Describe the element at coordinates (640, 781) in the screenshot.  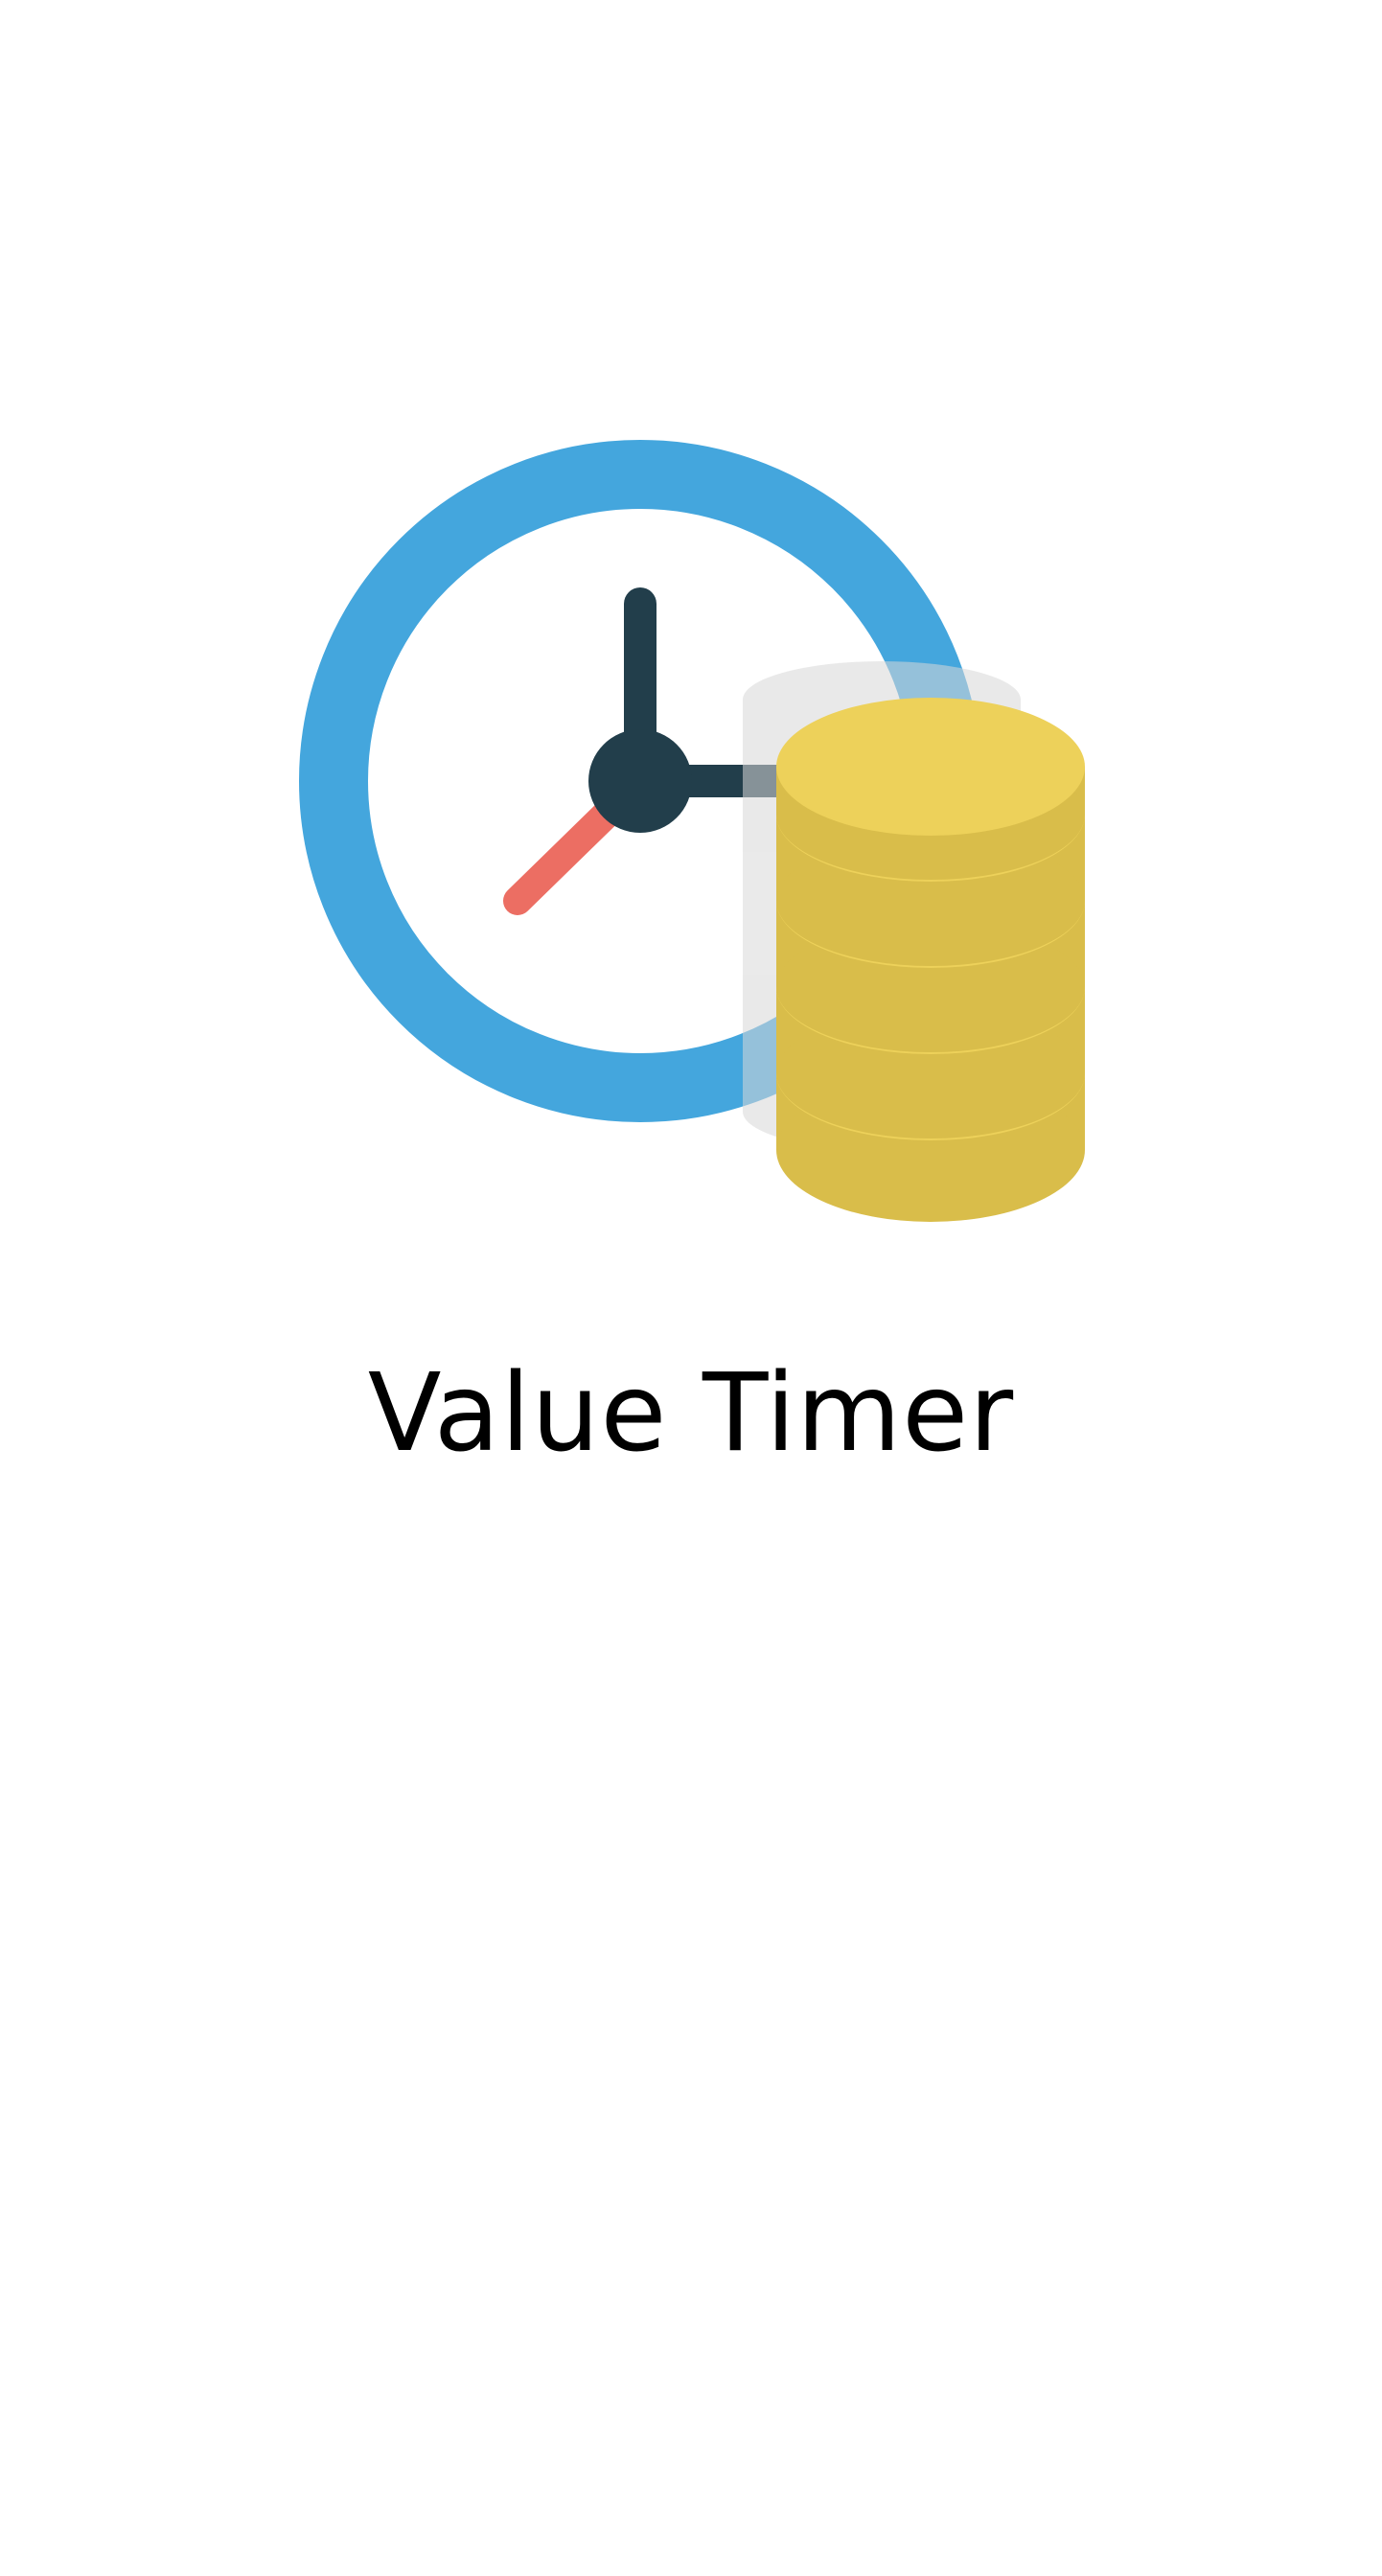
I see `clock-hub` at that location.